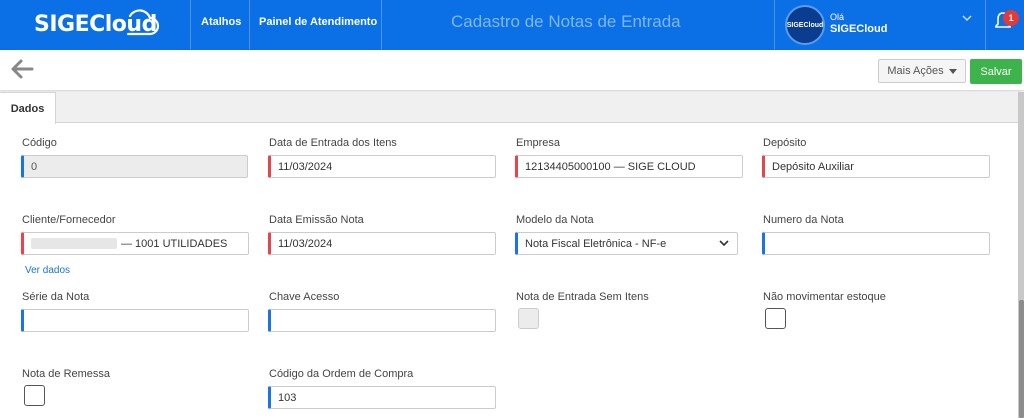 Image resolution: width=1024 pixels, height=418 pixels. I want to click on modelo-value: Nota Fiscal Eletrônica - NF-e, so click(596, 243).